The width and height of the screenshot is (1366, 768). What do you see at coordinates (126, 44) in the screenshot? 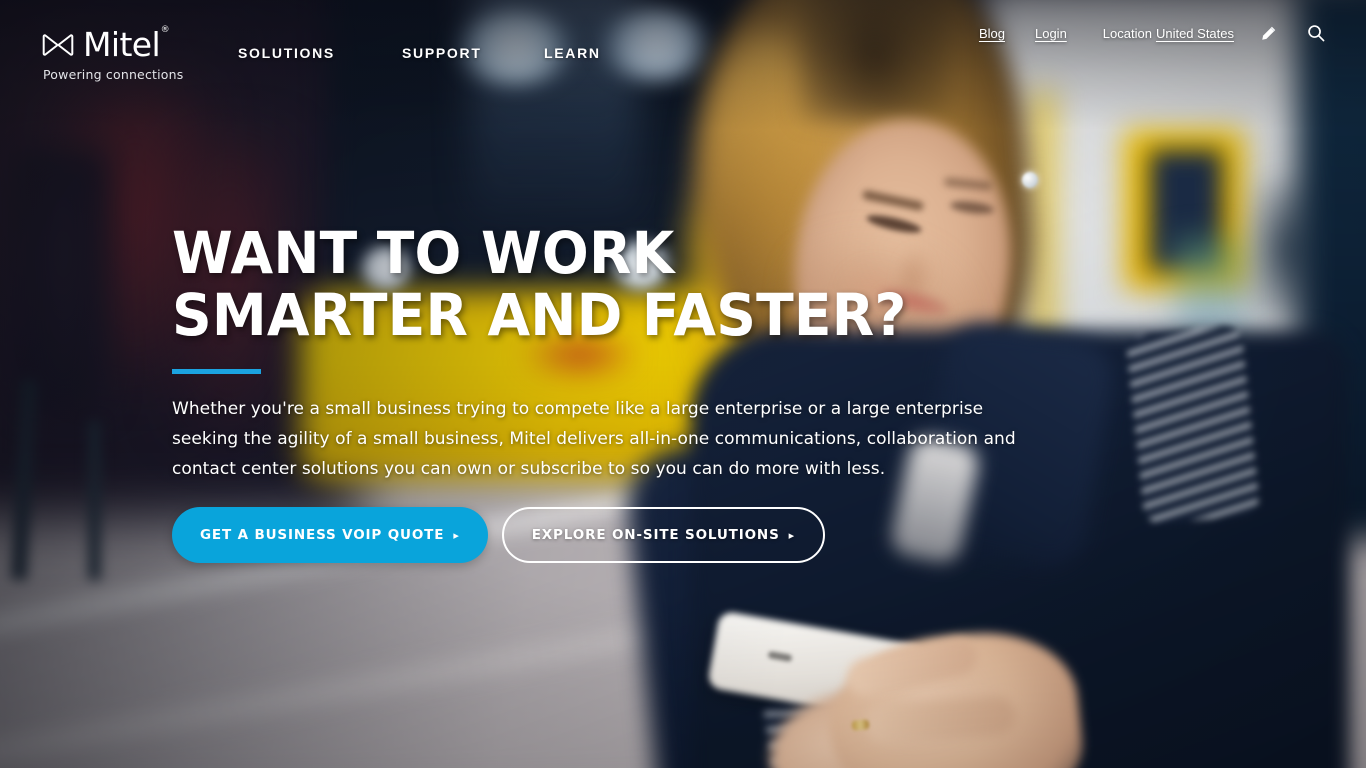
I see `logo-wordmark: Mitel ®` at bounding box center [126, 44].